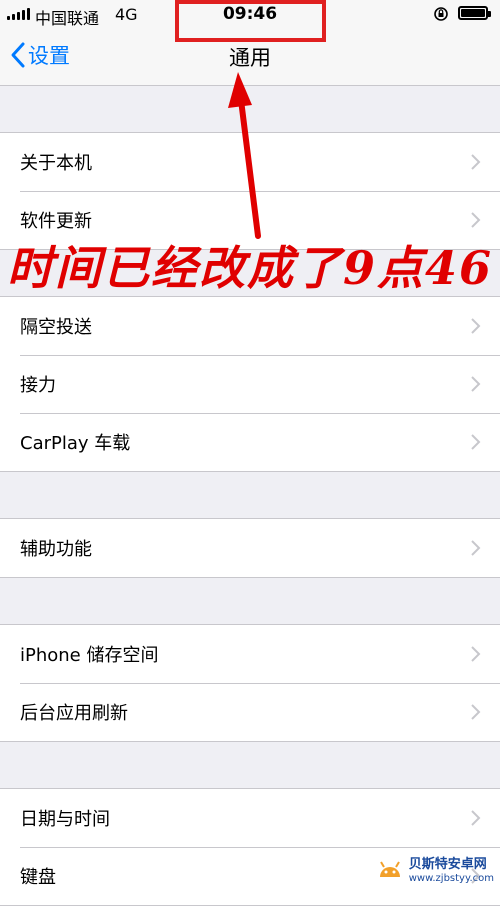 The width and height of the screenshot is (500, 906). I want to click on settings-group-date-keyboard: 日期与时间 键盘, so click(250, 847).